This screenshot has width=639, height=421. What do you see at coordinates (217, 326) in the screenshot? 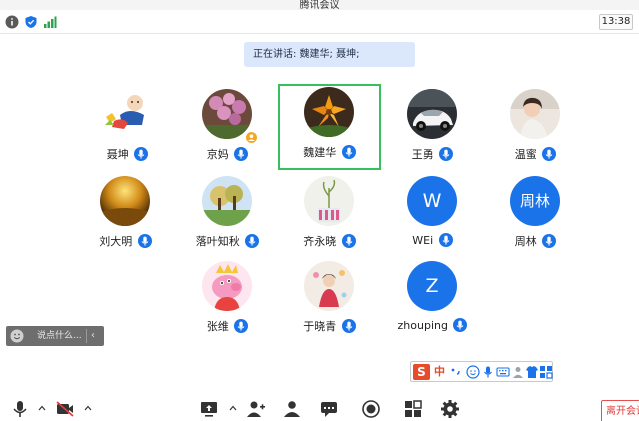
I see `participant-name: 张维` at bounding box center [217, 326].